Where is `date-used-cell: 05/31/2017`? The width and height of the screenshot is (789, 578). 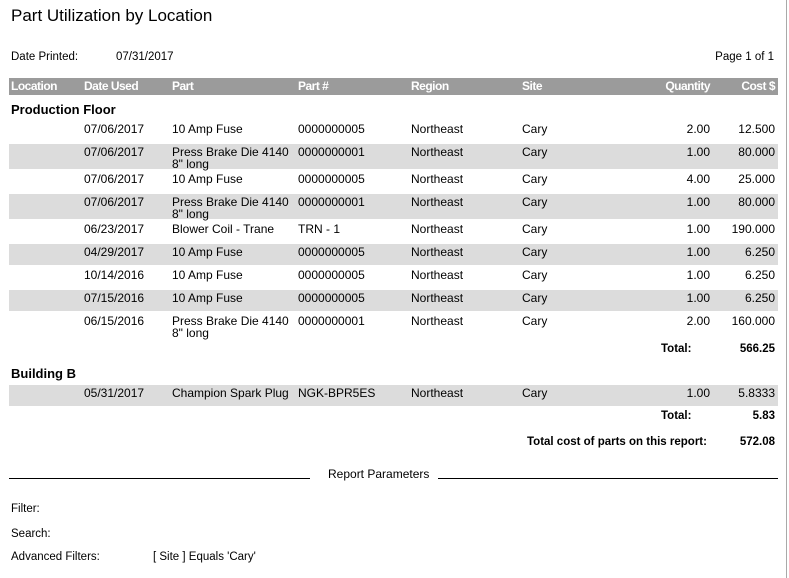 date-used-cell: 05/31/2017 is located at coordinates (114, 393).